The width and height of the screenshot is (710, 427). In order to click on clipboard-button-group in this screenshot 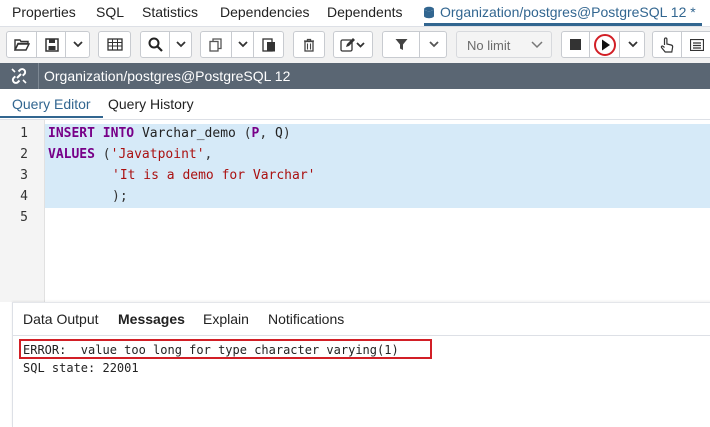, I will do `click(242, 44)`.